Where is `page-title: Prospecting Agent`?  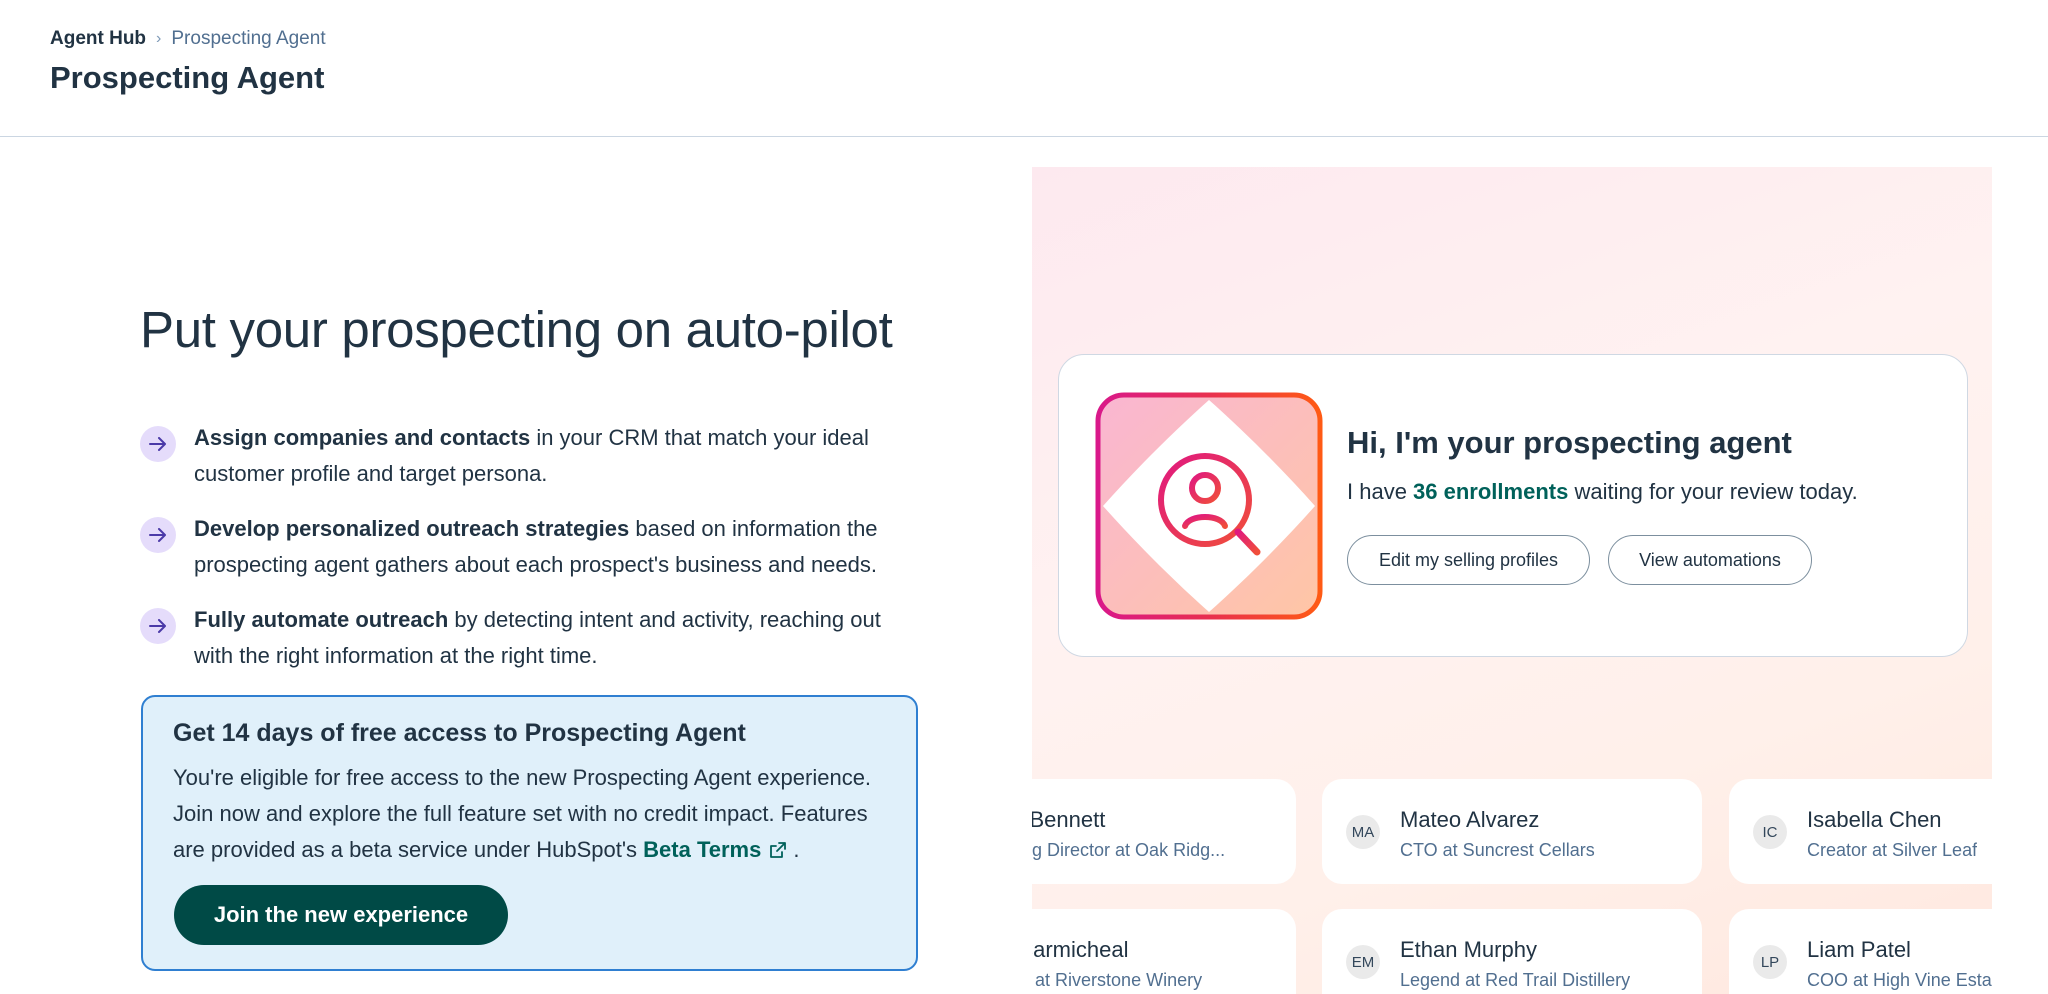 page-title: Prospecting Agent is located at coordinates (187, 77).